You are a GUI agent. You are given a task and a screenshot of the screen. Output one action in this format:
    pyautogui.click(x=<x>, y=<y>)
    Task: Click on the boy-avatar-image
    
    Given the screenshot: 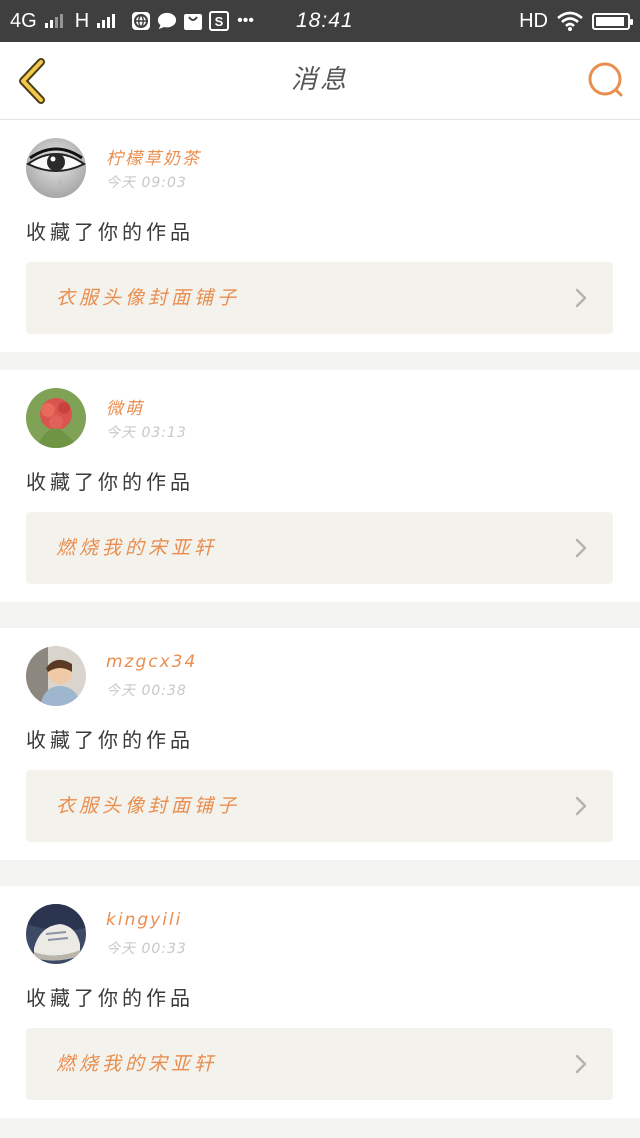 What is the action you would take?
    pyautogui.click(x=56, y=676)
    